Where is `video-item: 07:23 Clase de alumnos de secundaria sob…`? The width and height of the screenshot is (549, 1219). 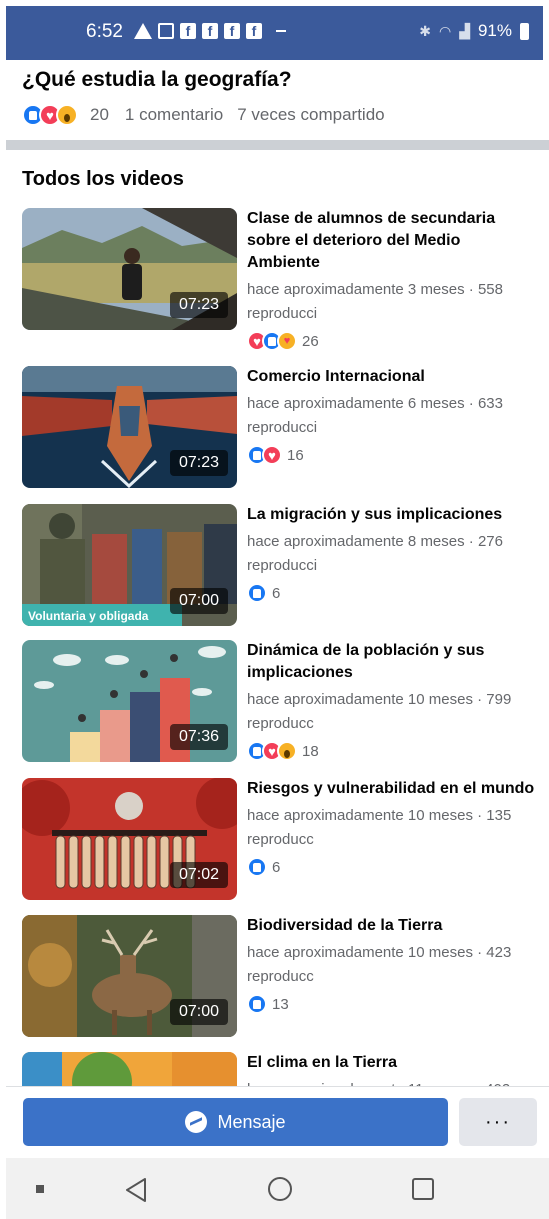
video-item: 07:23 Clase de alumnos de secundaria sob… is located at coordinates (280, 279).